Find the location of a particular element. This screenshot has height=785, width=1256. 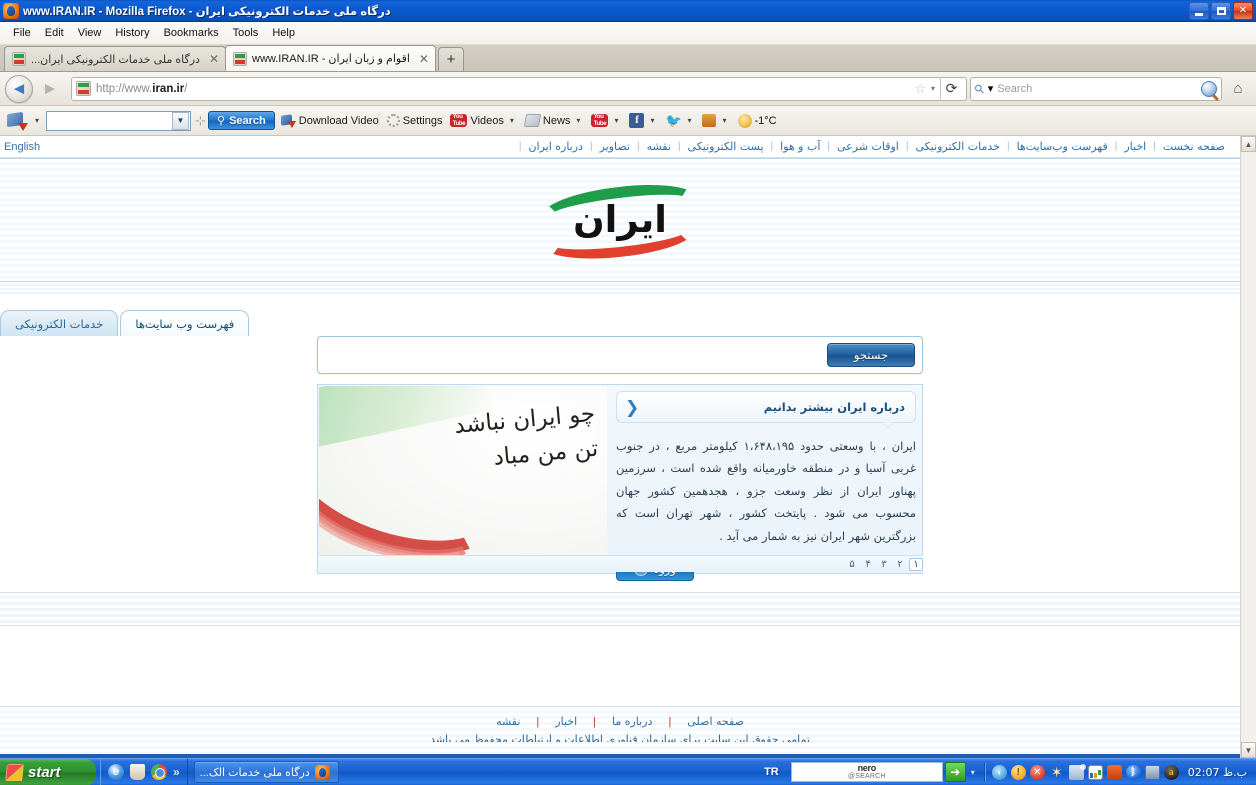

browser-tab-1: درگاه ملی خدمات الکترونیکی ایران... ✕ is located at coordinates (115, 58).